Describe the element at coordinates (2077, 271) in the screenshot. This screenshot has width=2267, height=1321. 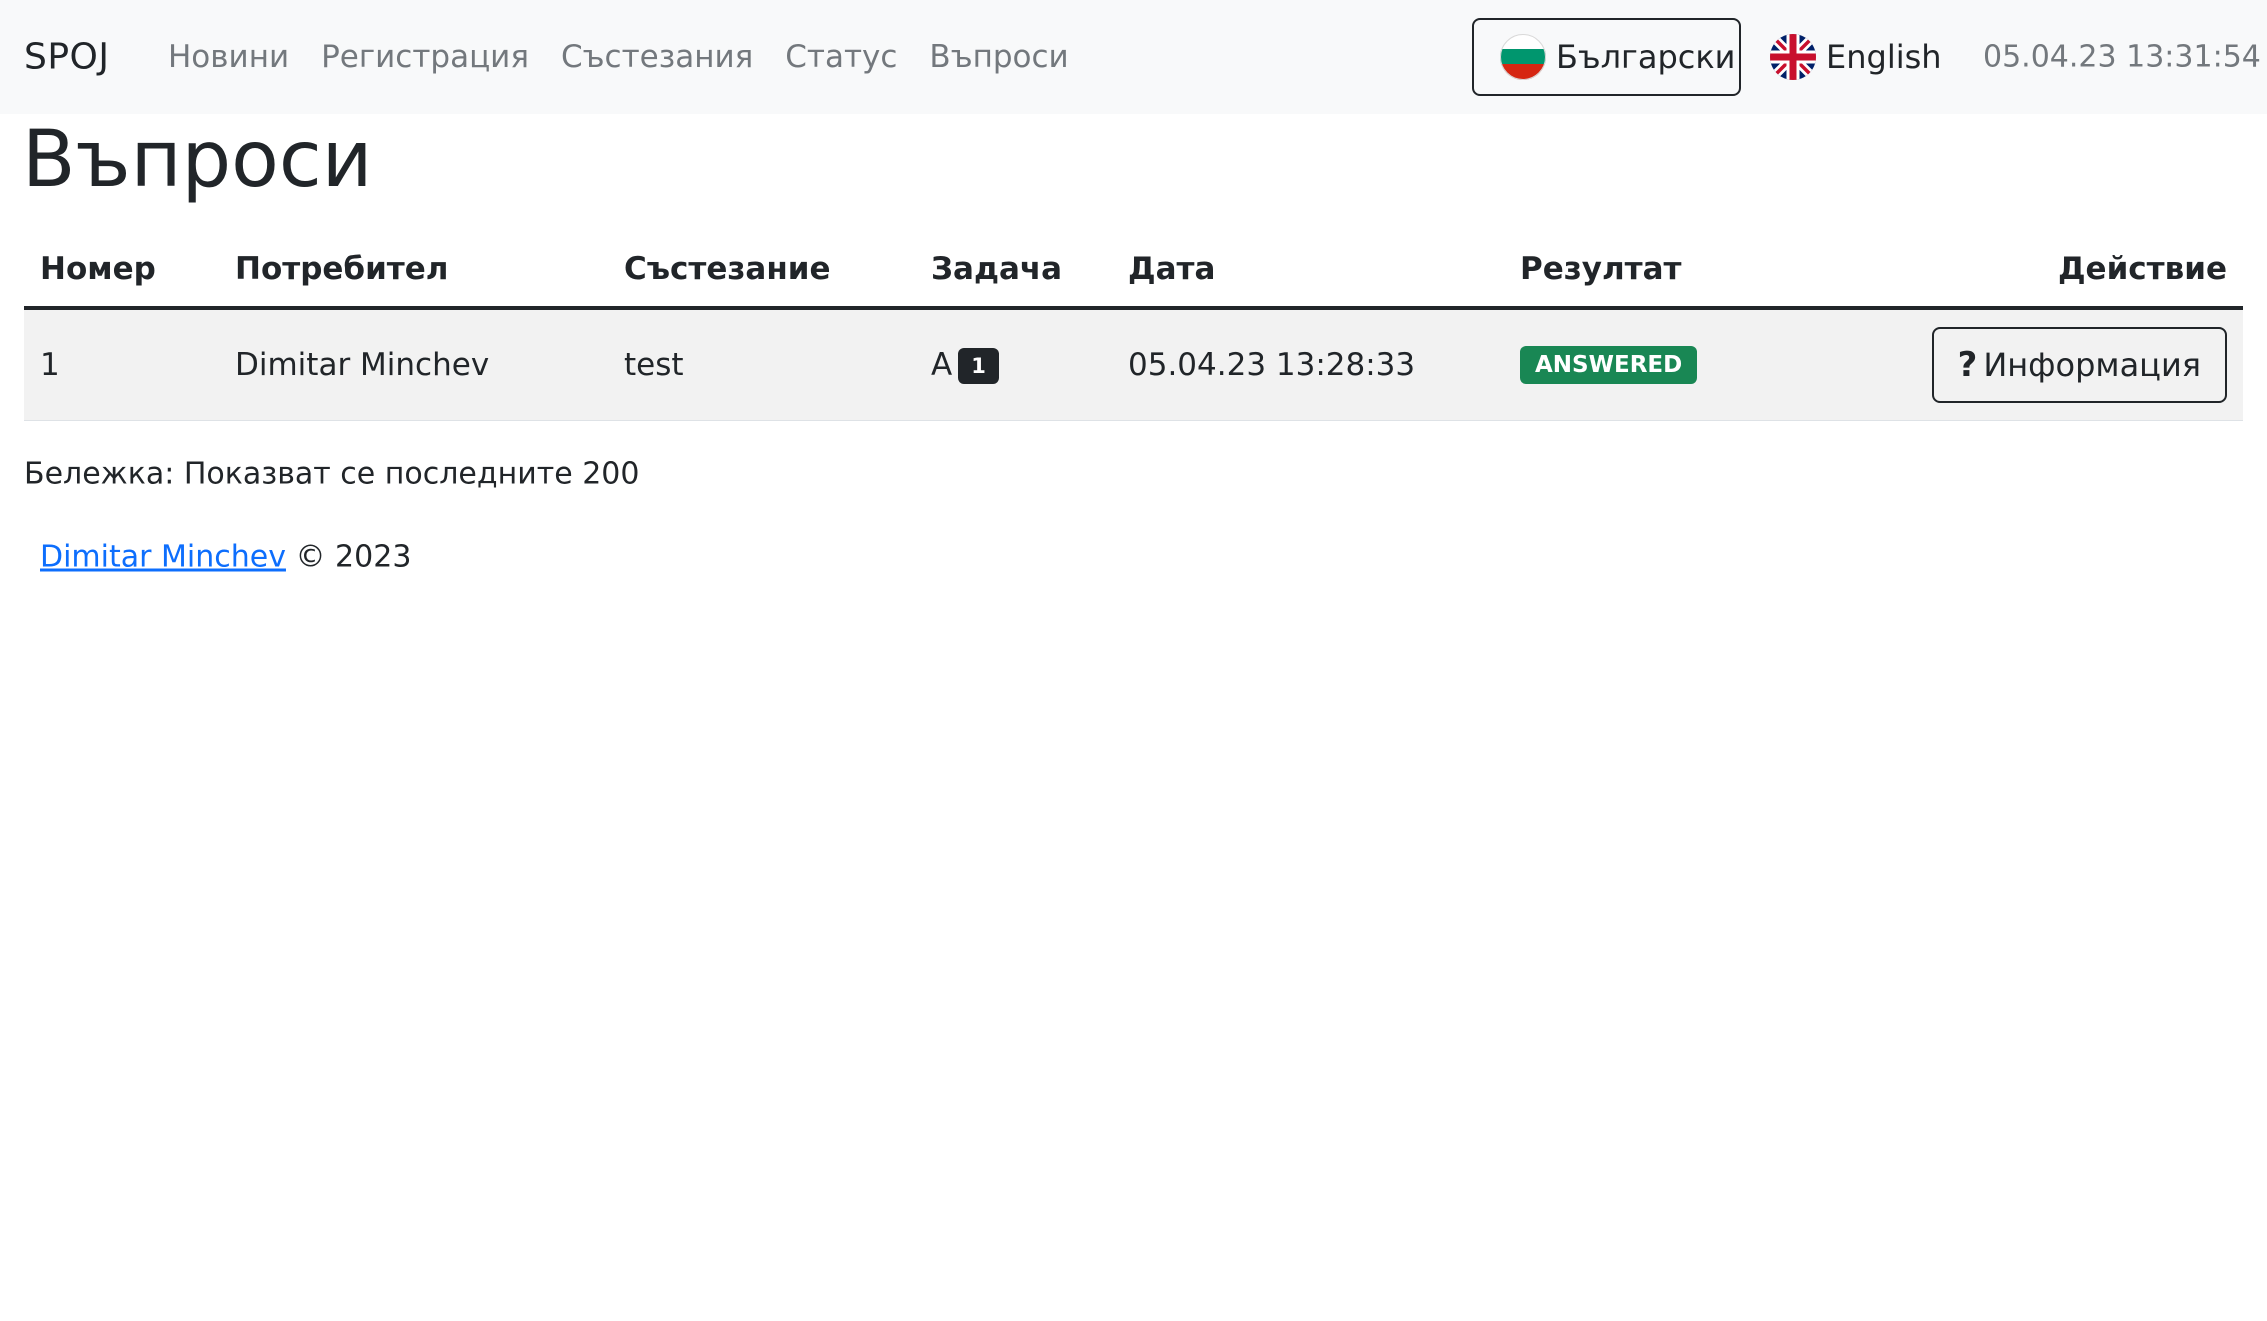
I see `column-header-action: Действие` at that location.